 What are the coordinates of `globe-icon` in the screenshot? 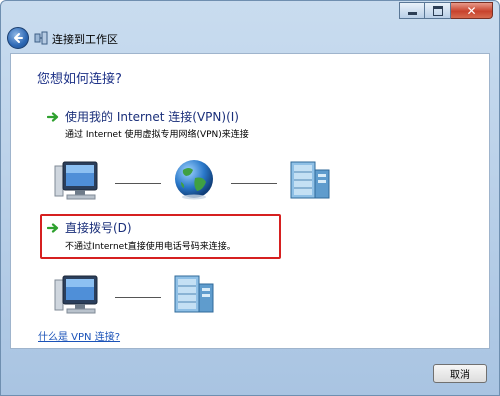 It's located at (194, 180).